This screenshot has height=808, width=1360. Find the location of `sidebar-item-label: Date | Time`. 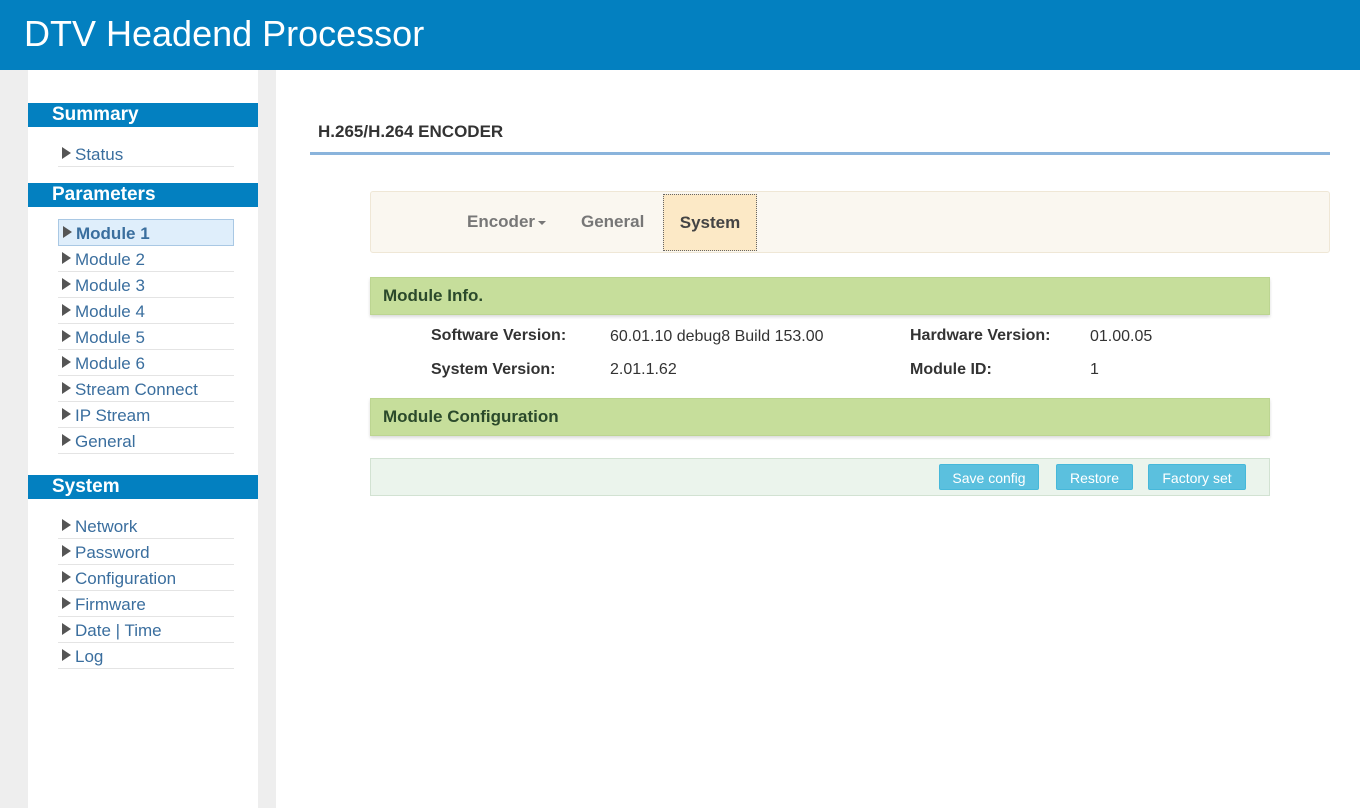

sidebar-item-label: Date | Time is located at coordinates (118, 630).